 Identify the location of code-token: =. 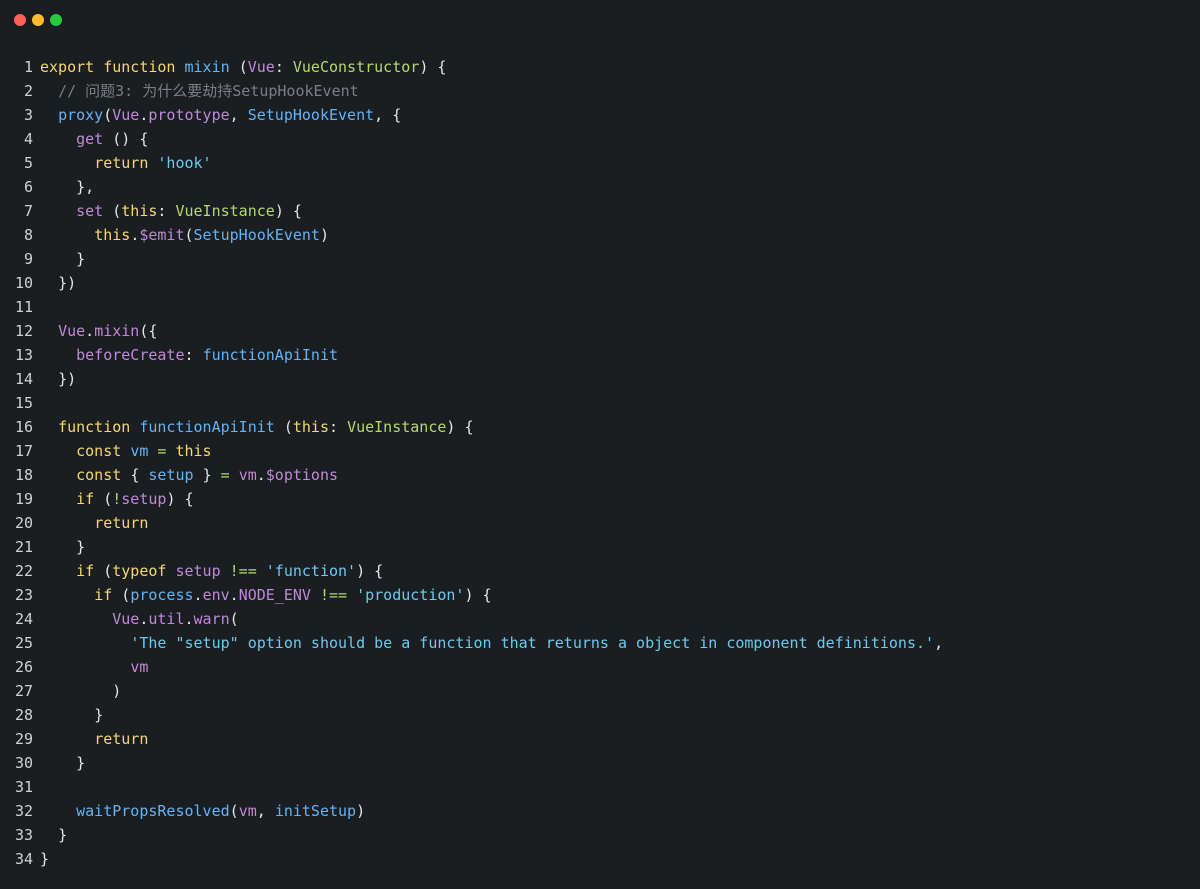
(166, 451).